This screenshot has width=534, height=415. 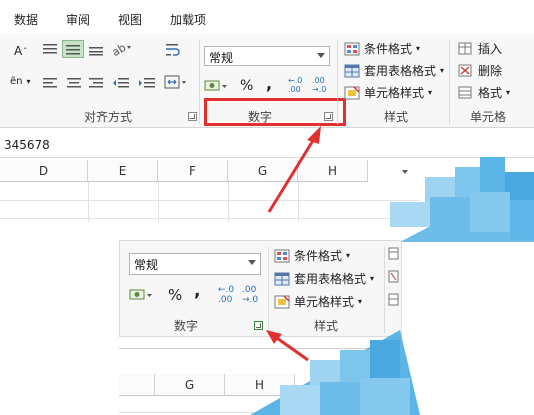 What do you see at coordinates (480, 48) in the screenshot?
I see `insert-cells-button: 插入` at bounding box center [480, 48].